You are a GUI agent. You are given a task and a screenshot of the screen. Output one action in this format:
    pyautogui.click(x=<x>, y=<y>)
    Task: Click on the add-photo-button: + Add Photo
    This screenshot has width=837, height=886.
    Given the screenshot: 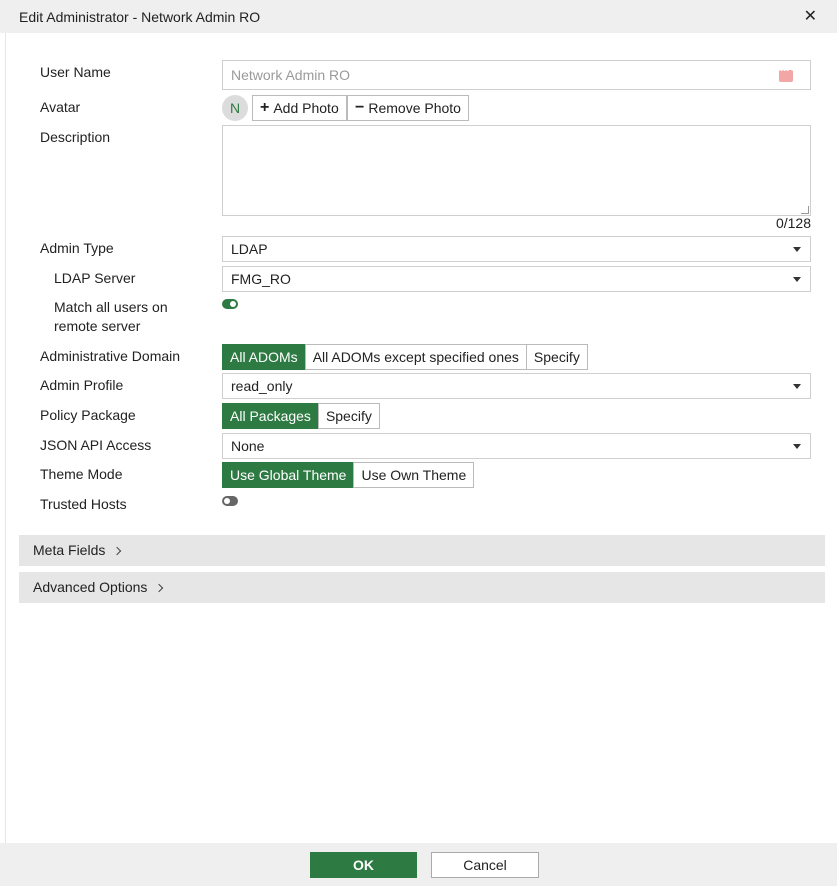 What is the action you would take?
    pyautogui.click(x=299, y=108)
    